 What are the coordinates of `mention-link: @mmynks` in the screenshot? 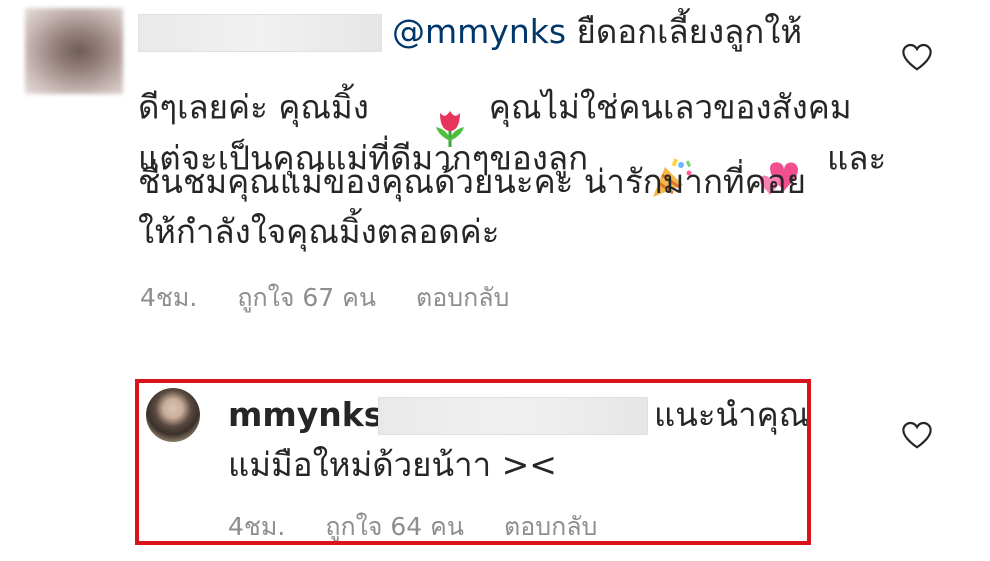 It's located at (479, 31).